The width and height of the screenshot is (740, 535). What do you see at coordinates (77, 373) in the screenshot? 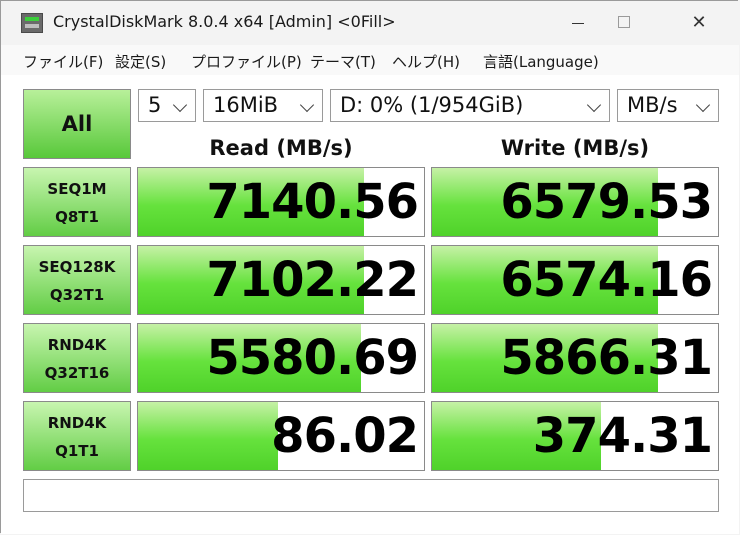
I see `test-params: Q32T16` at bounding box center [77, 373].